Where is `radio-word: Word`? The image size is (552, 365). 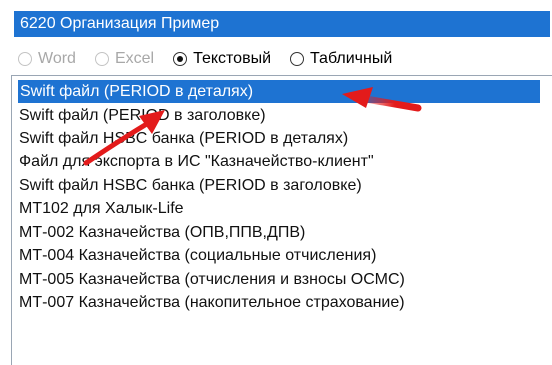
radio-word: Word is located at coordinates (47, 59).